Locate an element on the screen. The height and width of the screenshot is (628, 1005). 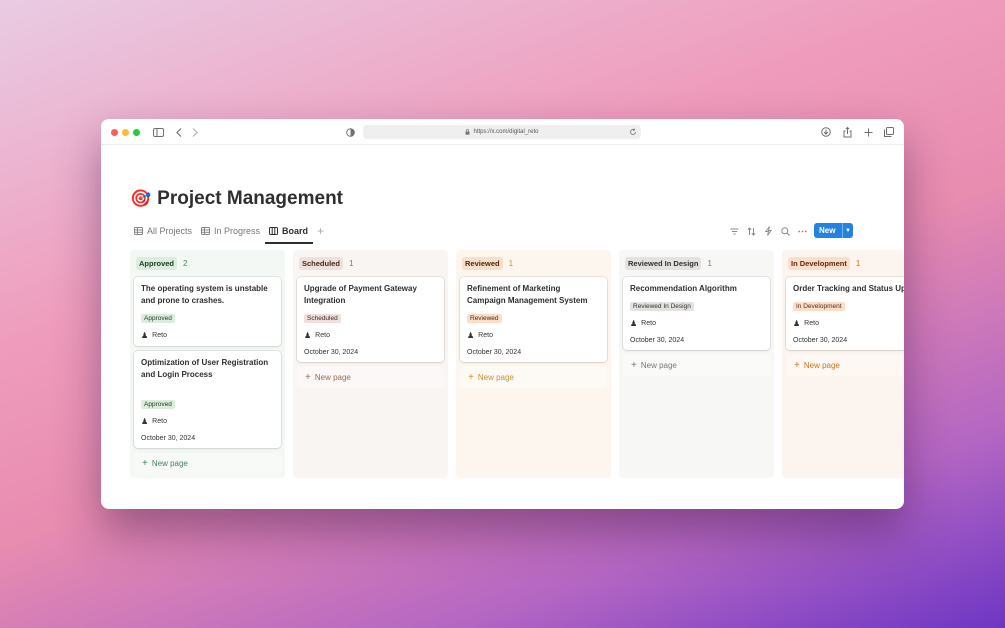
status-badge: In Development is located at coordinates (819, 306).